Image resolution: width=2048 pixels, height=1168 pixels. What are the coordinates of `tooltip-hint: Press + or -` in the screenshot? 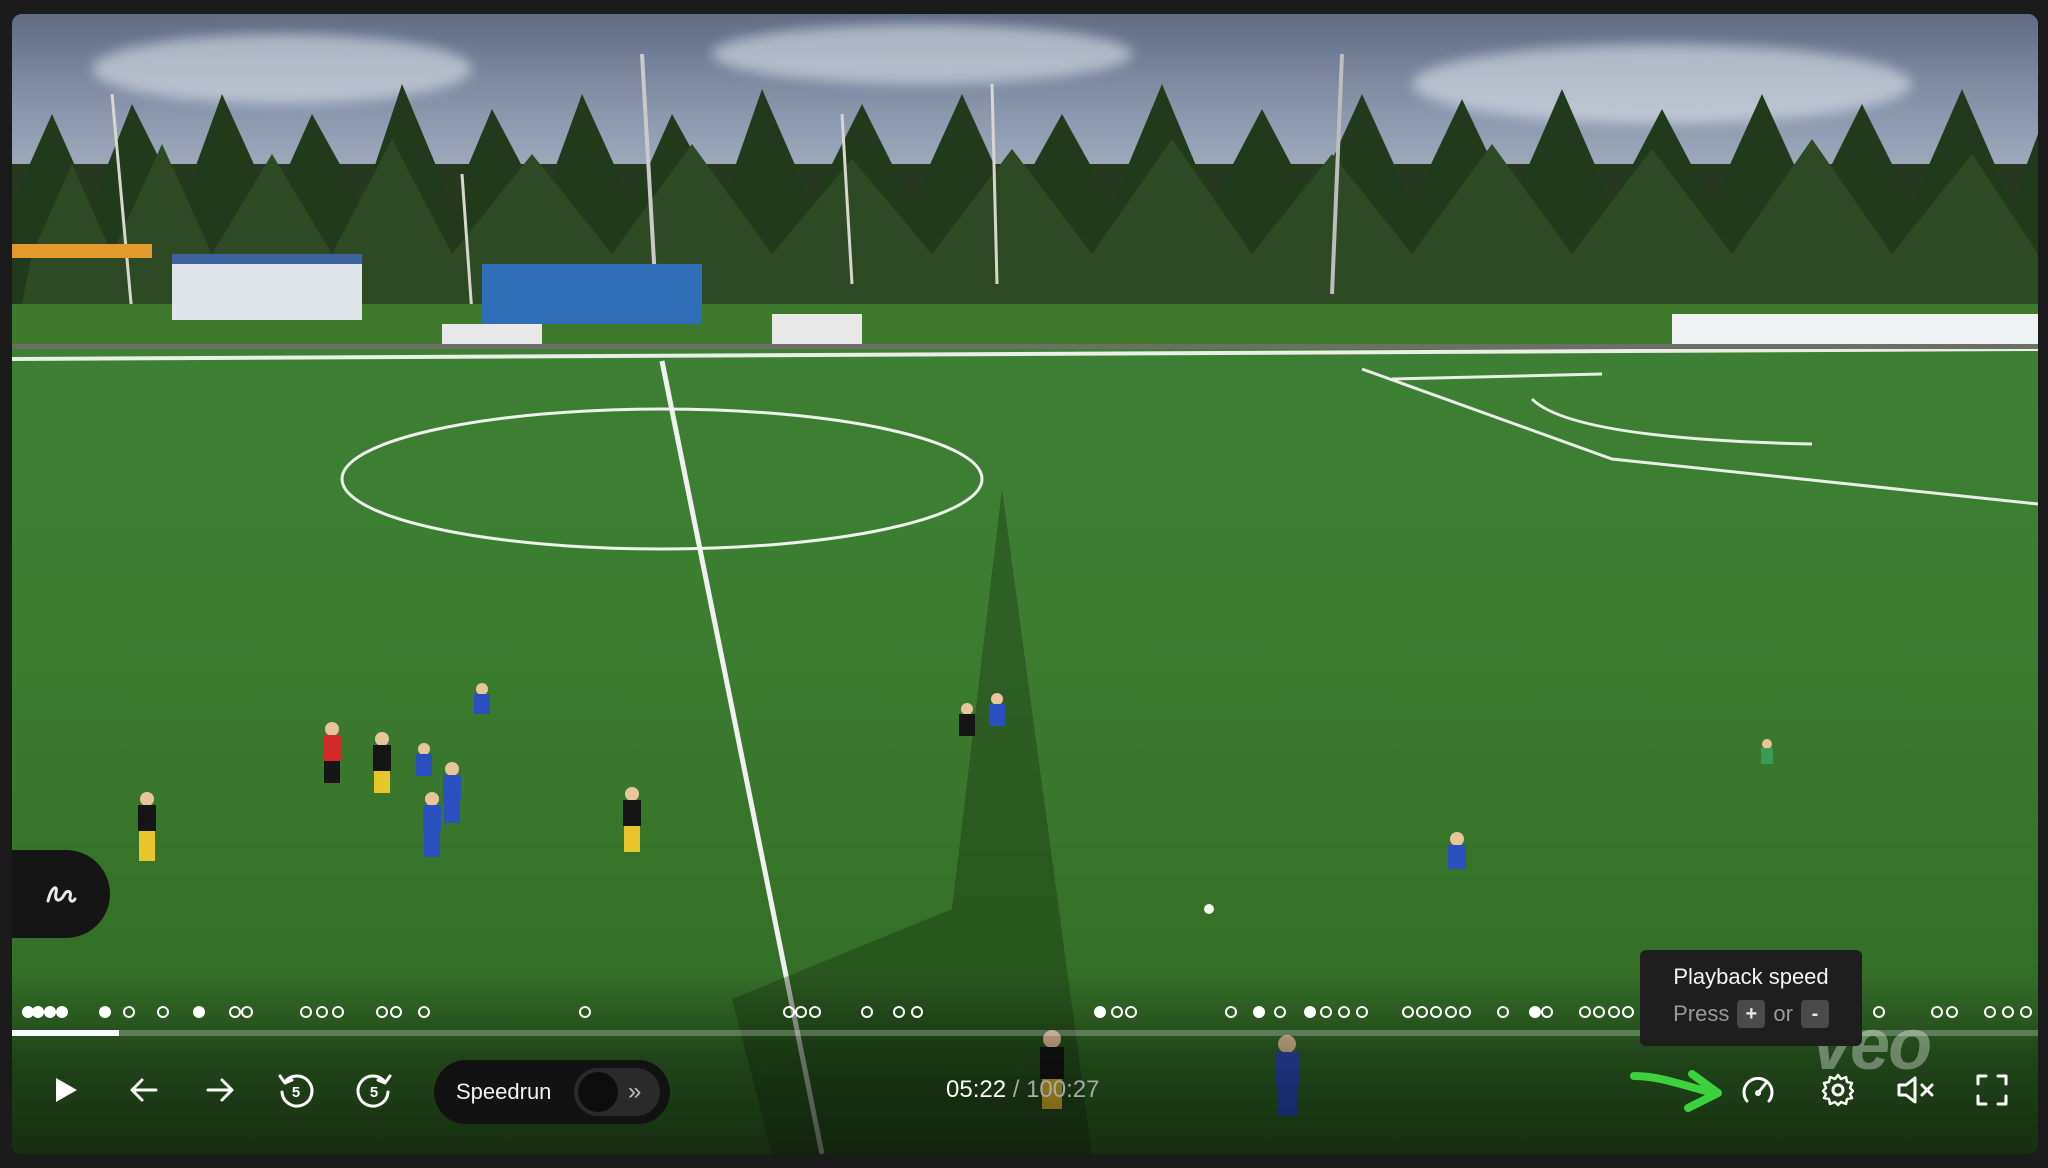 It's located at (1751, 1014).